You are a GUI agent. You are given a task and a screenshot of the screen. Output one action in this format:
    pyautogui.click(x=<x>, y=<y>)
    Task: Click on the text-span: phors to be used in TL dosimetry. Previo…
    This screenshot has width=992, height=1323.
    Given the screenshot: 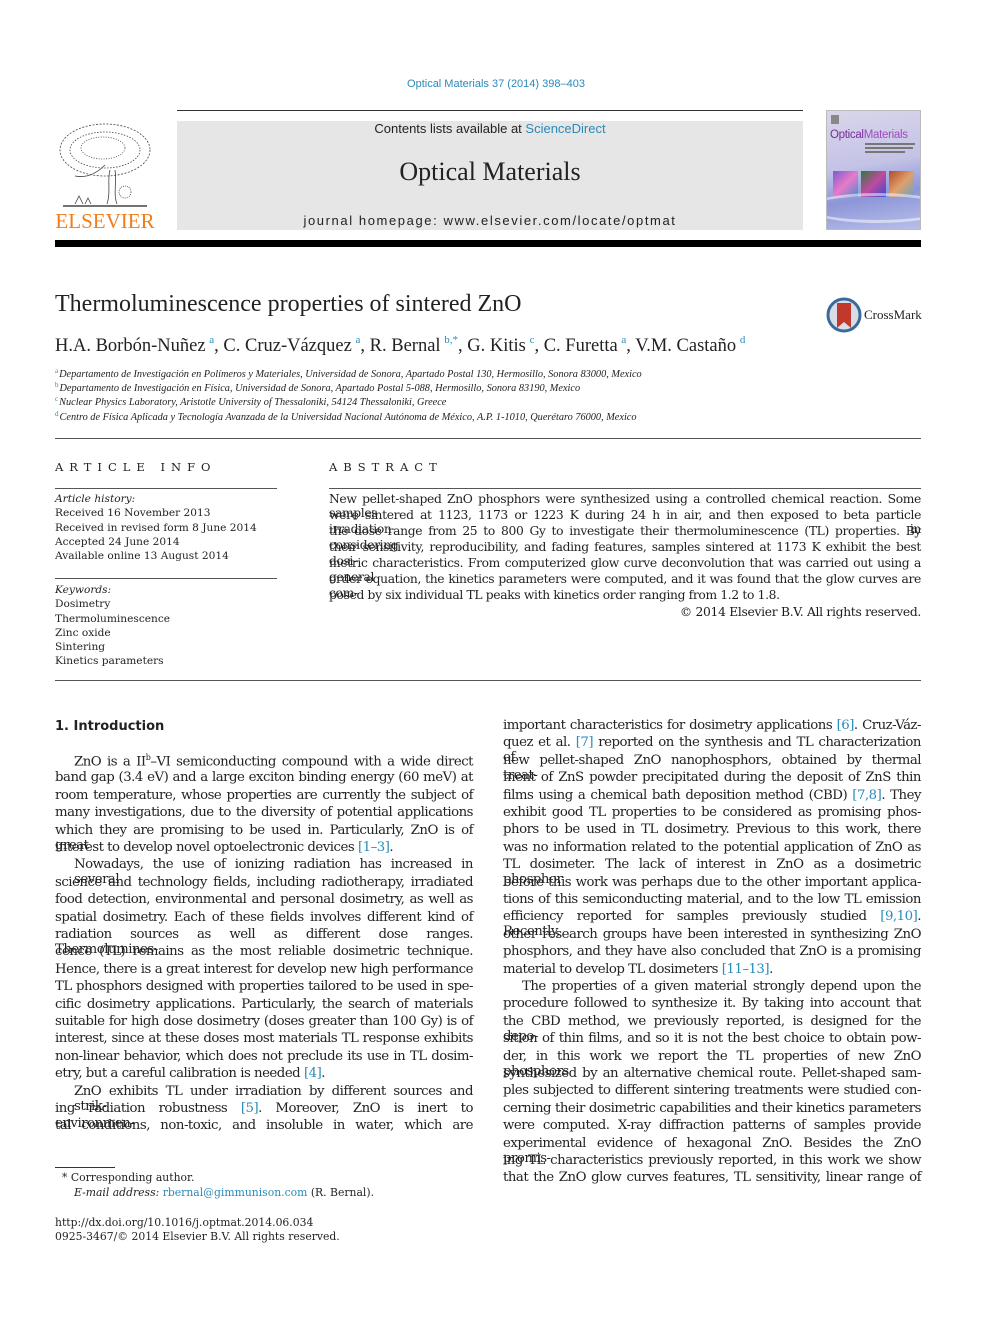 What is the action you would take?
    pyautogui.click(x=712, y=830)
    